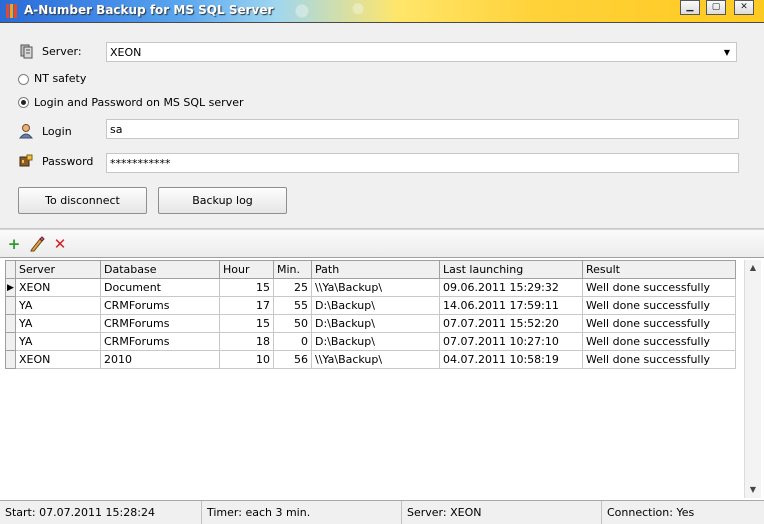 This screenshot has width=764, height=524. I want to click on current-row-icon: ▶, so click(10, 287).